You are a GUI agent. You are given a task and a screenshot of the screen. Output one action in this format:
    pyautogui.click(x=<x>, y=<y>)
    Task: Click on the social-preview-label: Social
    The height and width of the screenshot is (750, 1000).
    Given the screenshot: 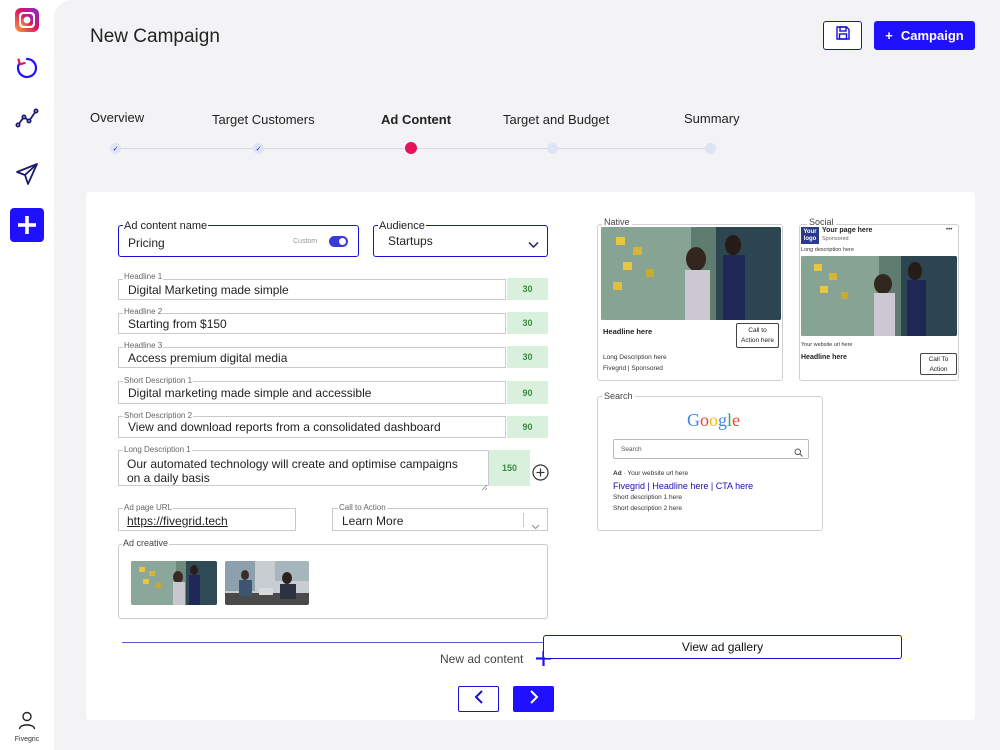 What is the action you would take?
    pyautogui.click(x=821, y=222)
    